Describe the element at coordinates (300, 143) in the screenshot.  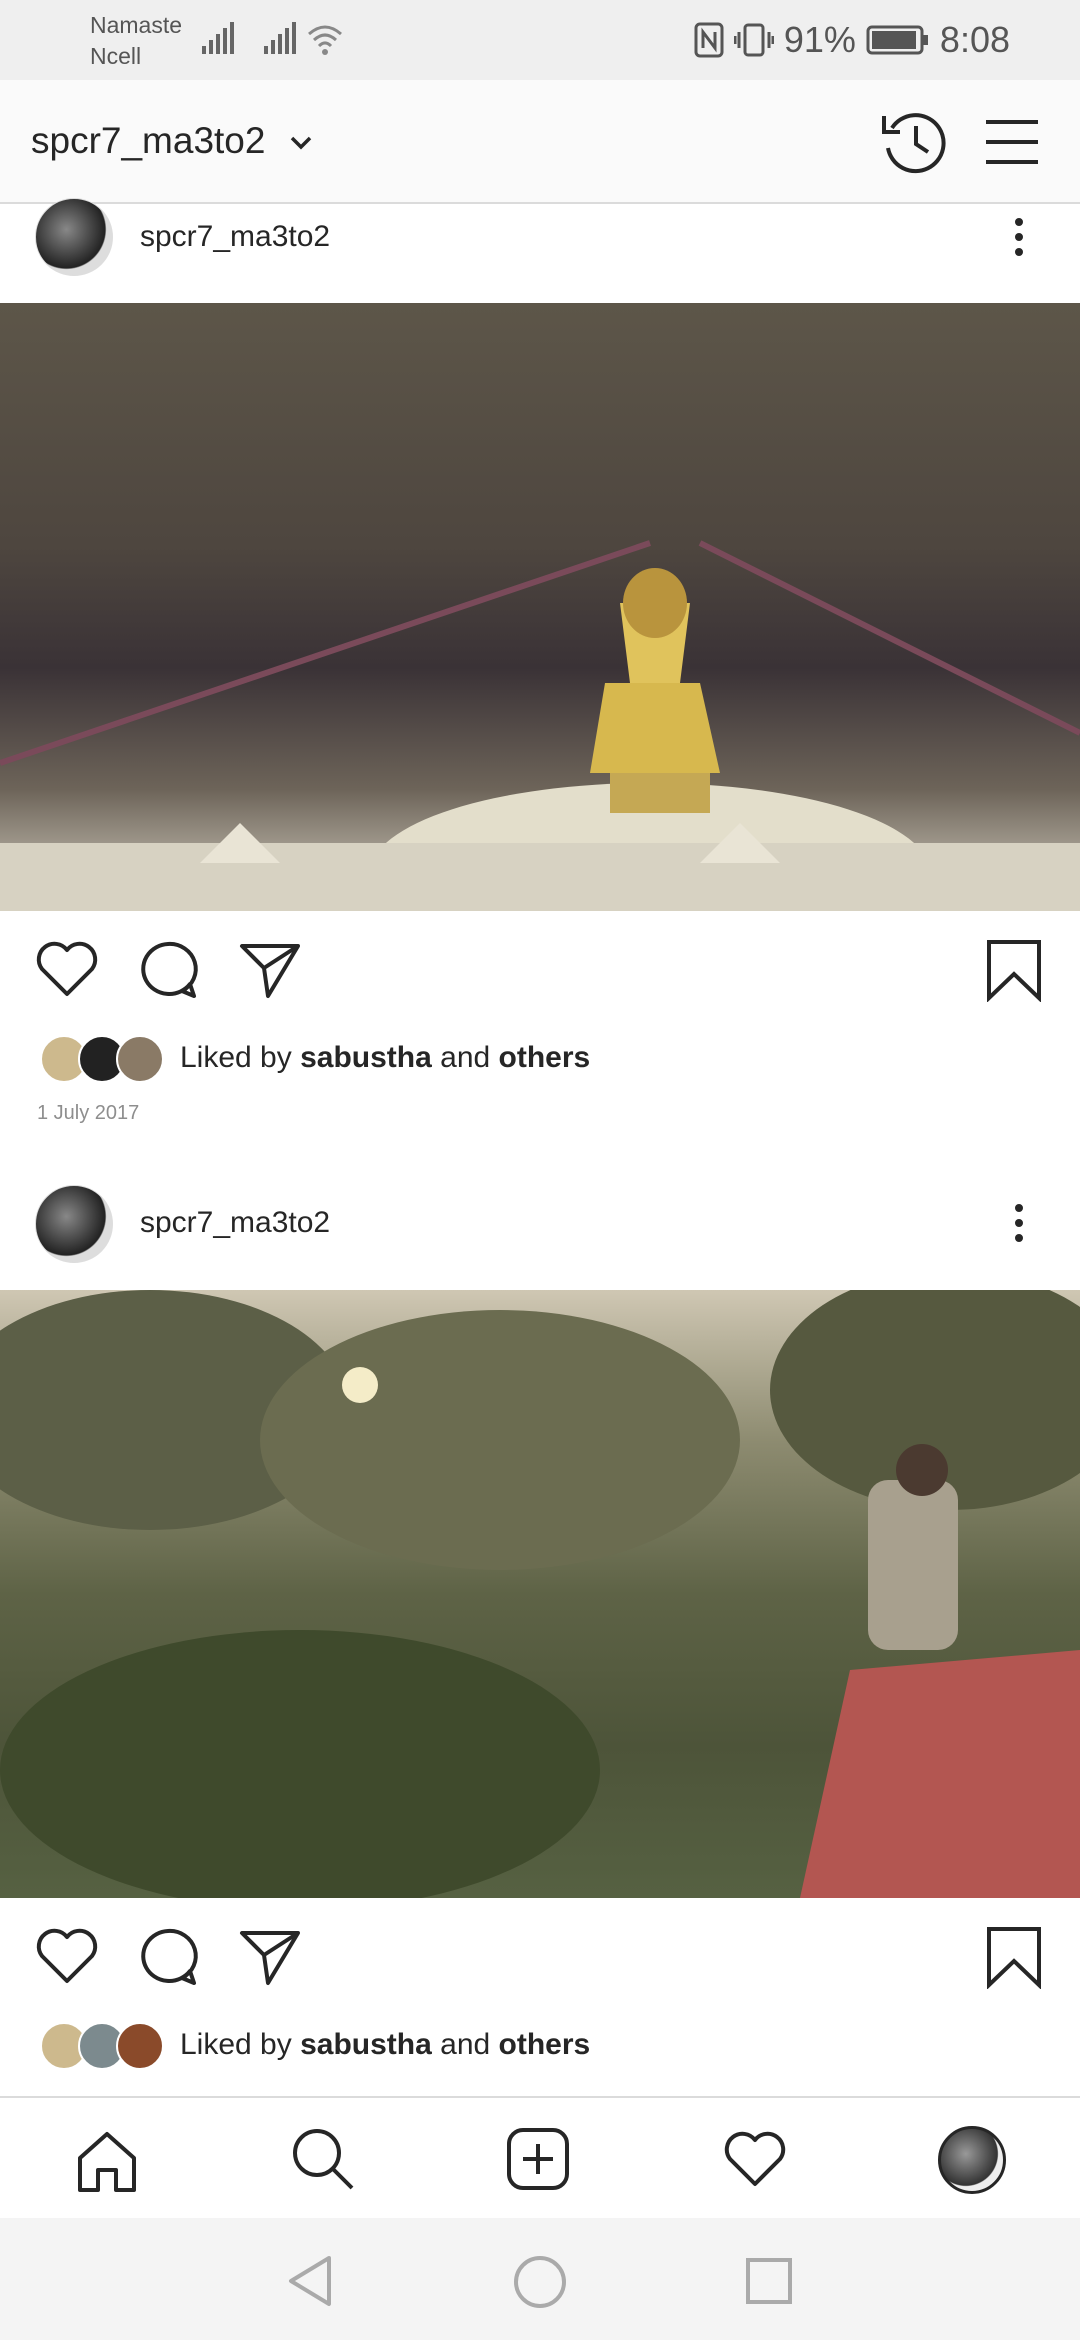
I see `chevron-down-icon` at that location.